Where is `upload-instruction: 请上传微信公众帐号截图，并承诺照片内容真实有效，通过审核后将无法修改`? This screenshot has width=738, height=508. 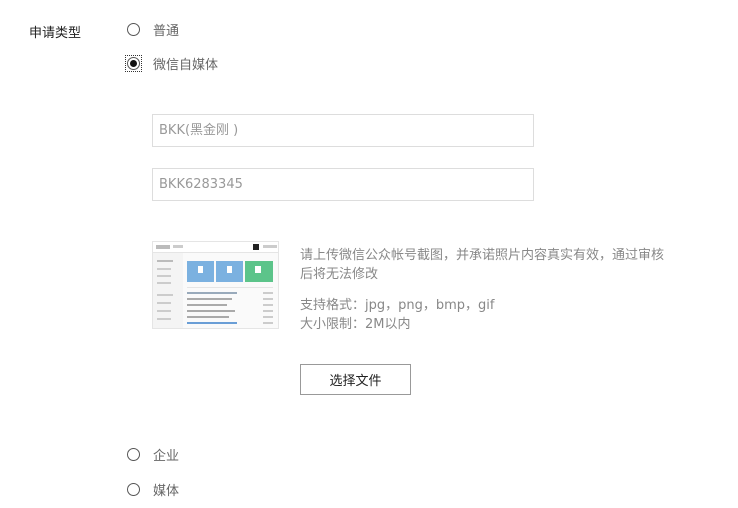 upload-instruction: 请上传微信公众帐号截图，并承诺照片内容真实有效，通过审核后将无法修改 is located at coordinates (482, 265).